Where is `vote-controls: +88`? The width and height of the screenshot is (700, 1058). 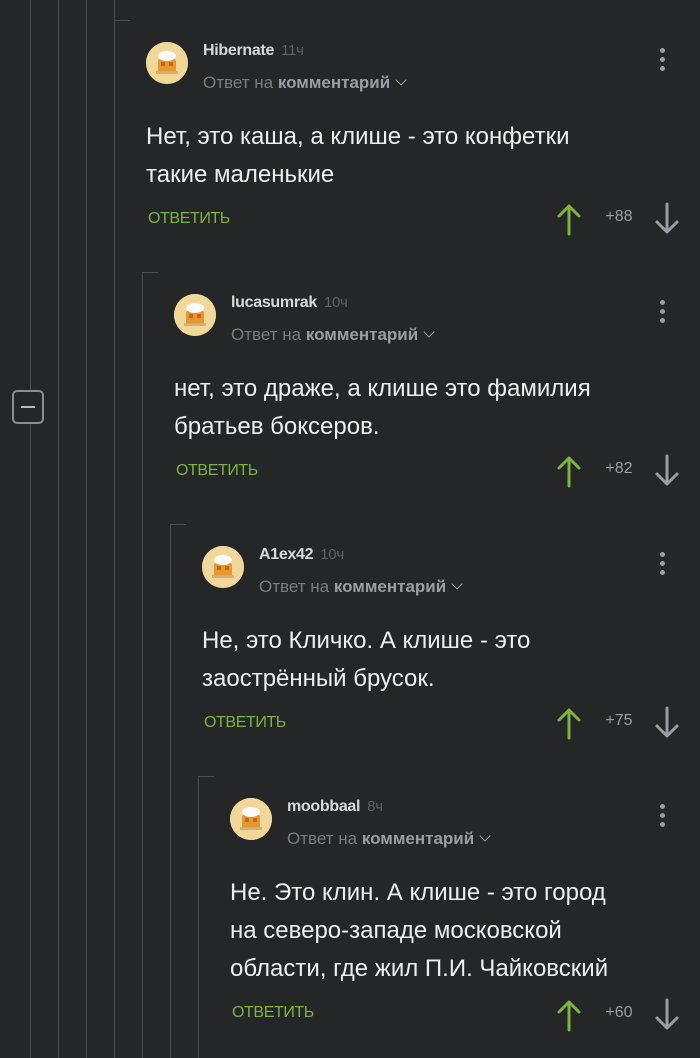
vote-controls: +88 is located at coordinates (618, 219).